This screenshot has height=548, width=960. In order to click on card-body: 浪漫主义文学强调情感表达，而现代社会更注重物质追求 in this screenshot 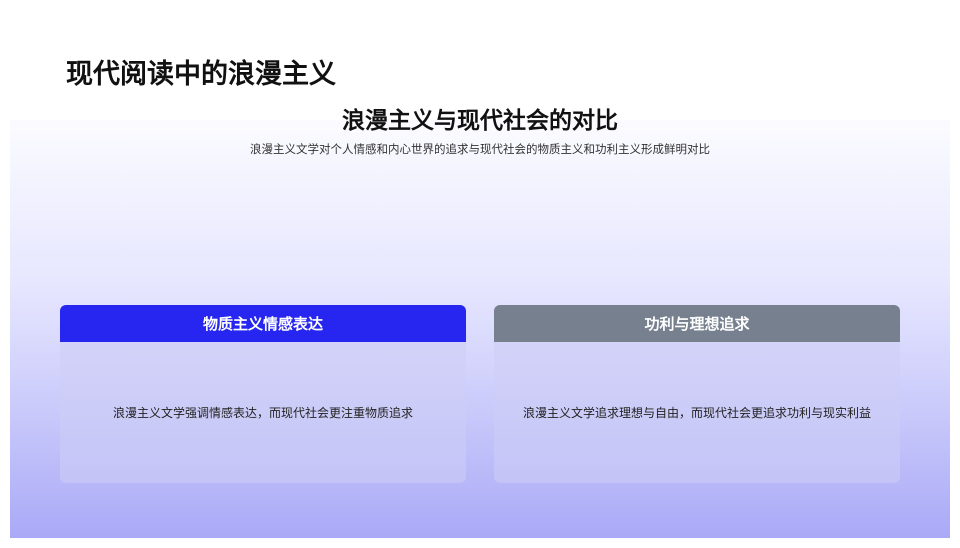, I will do `click(263, 412)`.